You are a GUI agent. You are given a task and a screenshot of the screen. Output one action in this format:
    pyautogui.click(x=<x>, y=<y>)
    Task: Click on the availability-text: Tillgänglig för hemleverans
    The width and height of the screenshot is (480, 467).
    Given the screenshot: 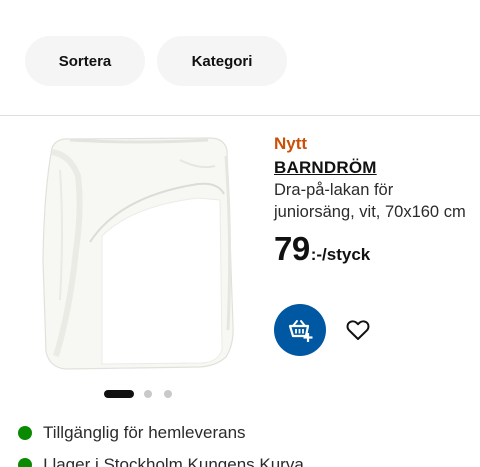 What is the action you would take?
    pyautogui.click(x=144, y=432)
    